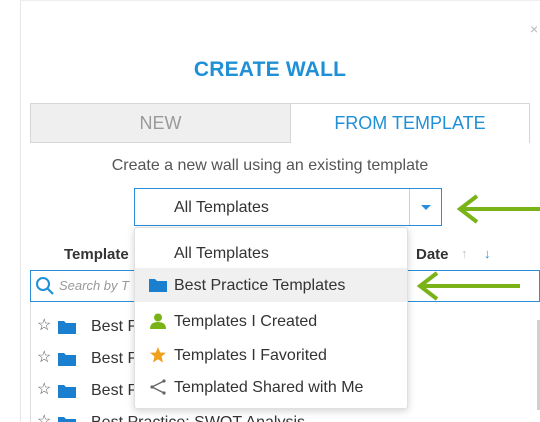 The width and height of the screenshot is (540, 422). Describe the element at coordinates (96, 254) in the screenshot. I see `template-column-header: Template` at that location.